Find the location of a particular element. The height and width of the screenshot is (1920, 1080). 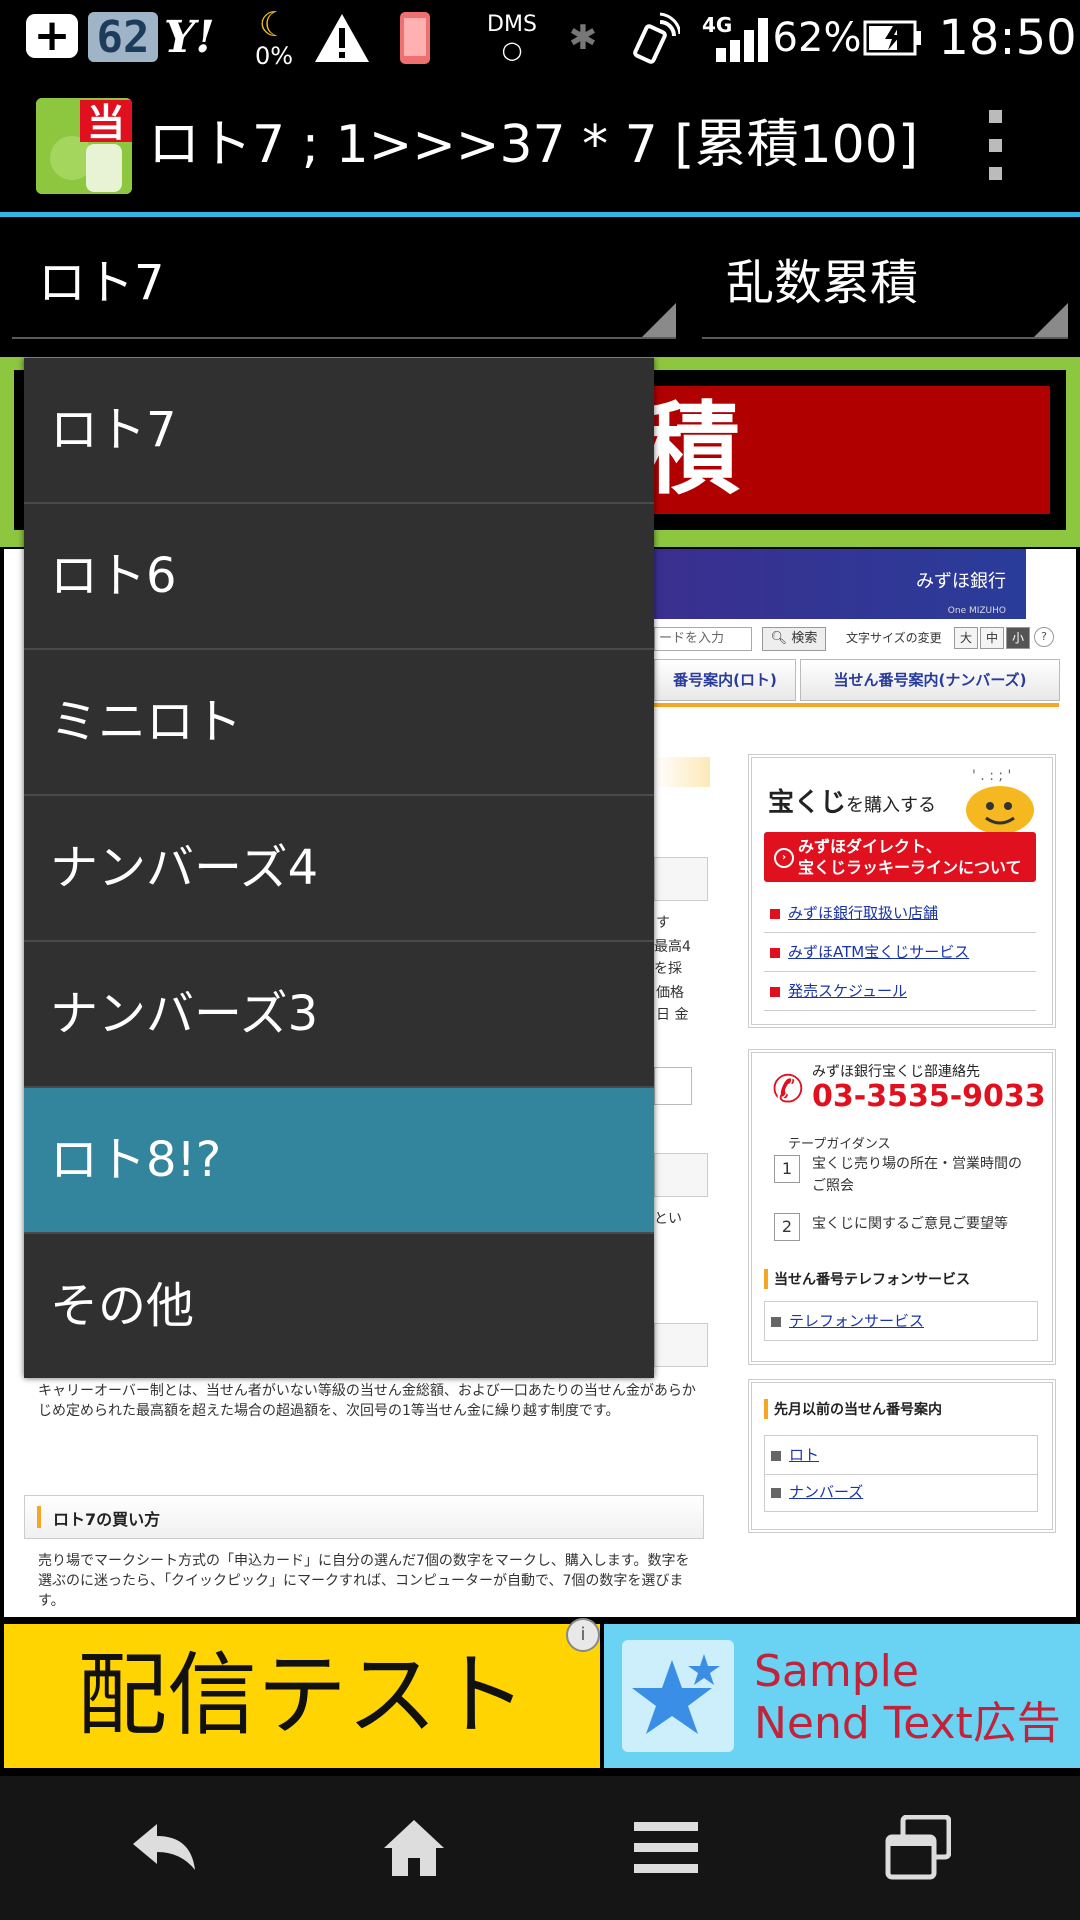

dropdown-item-loto8: ロト8!? is located at coordinates (339, 1161).